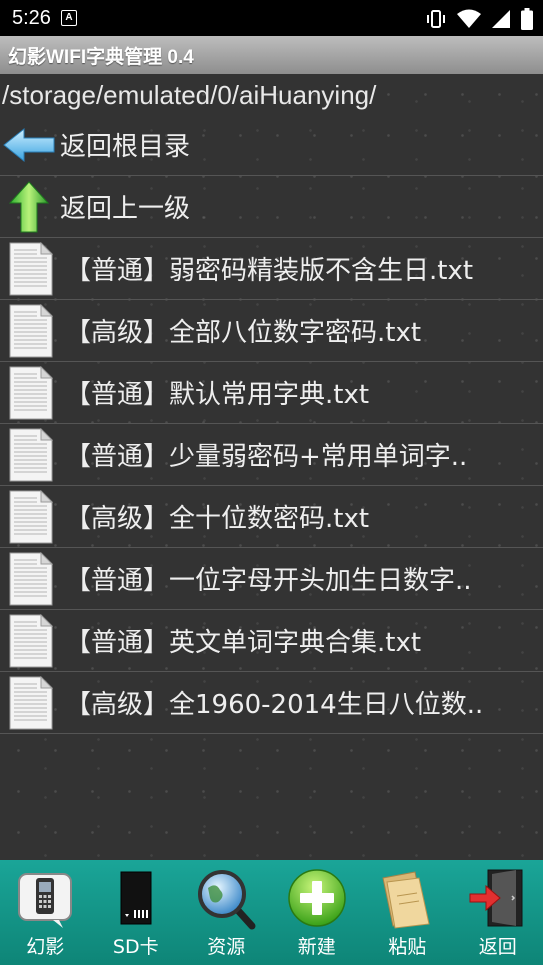 The height and width of the screenshot is (965, 543). I want to click on tab-back: 返回, so click(498, 912).